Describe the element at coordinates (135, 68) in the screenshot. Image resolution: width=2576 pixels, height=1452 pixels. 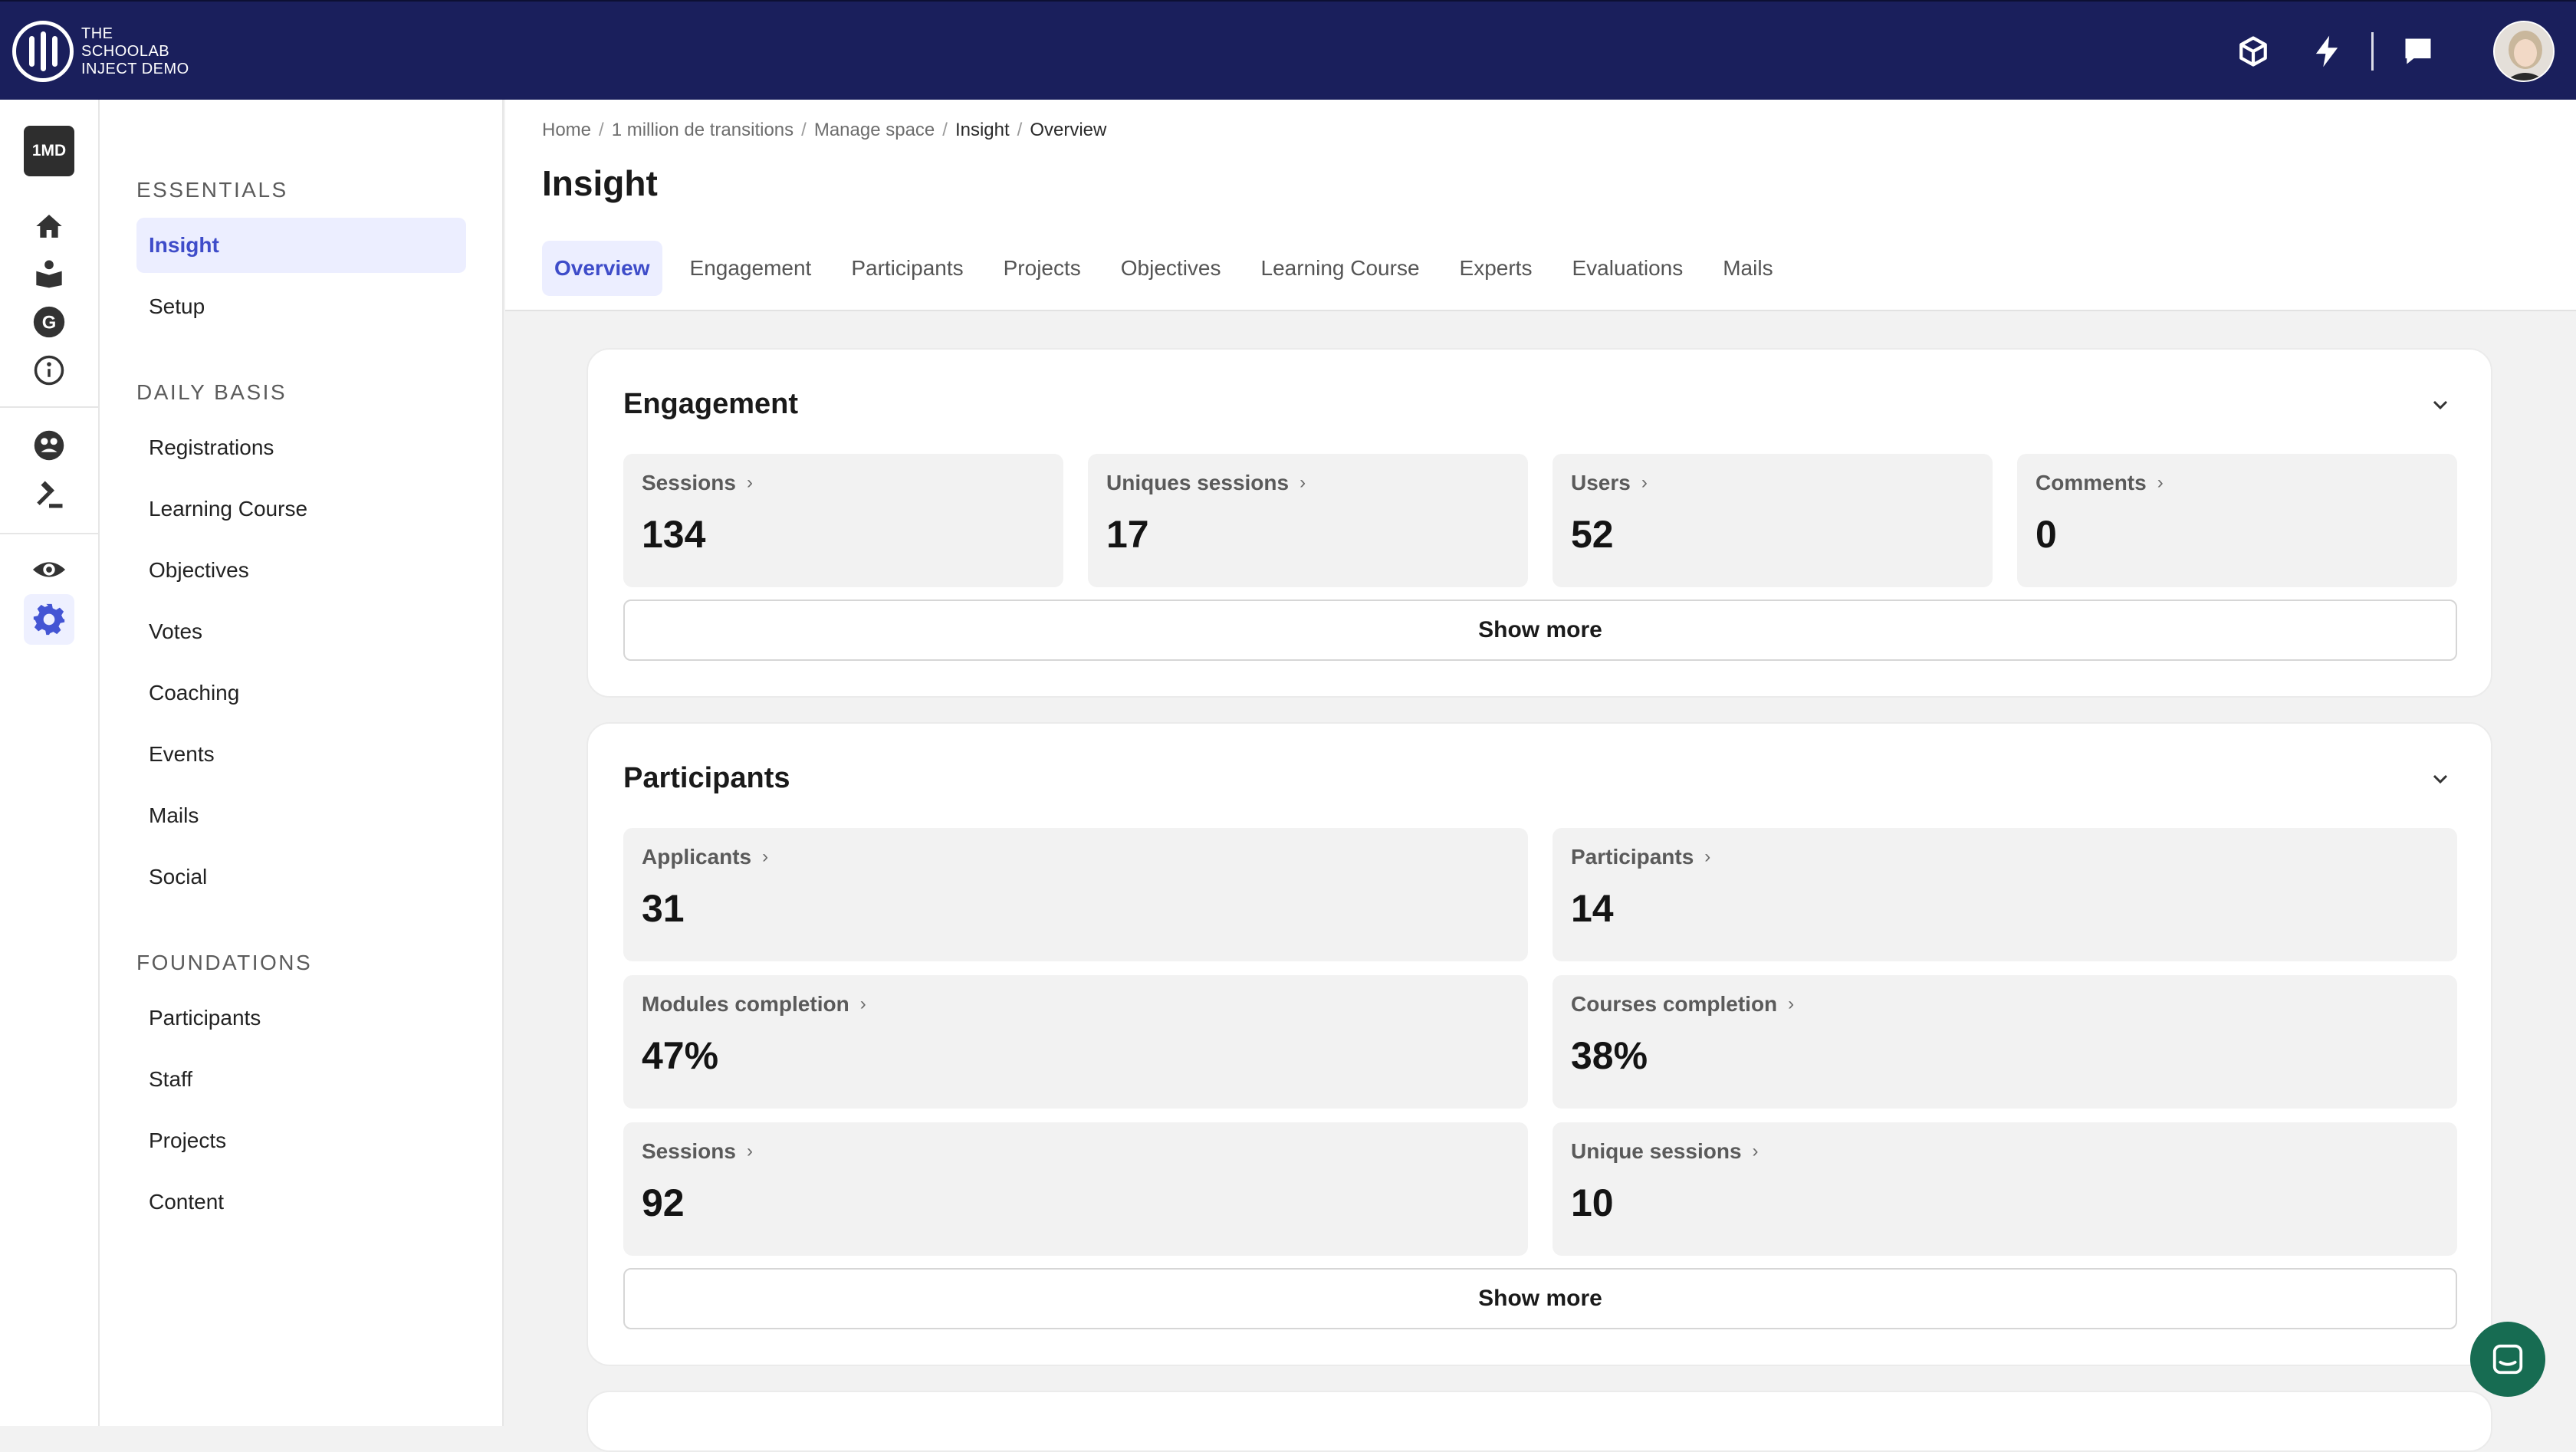
I see `brand-line-3: INJECT DEMO` at that location.